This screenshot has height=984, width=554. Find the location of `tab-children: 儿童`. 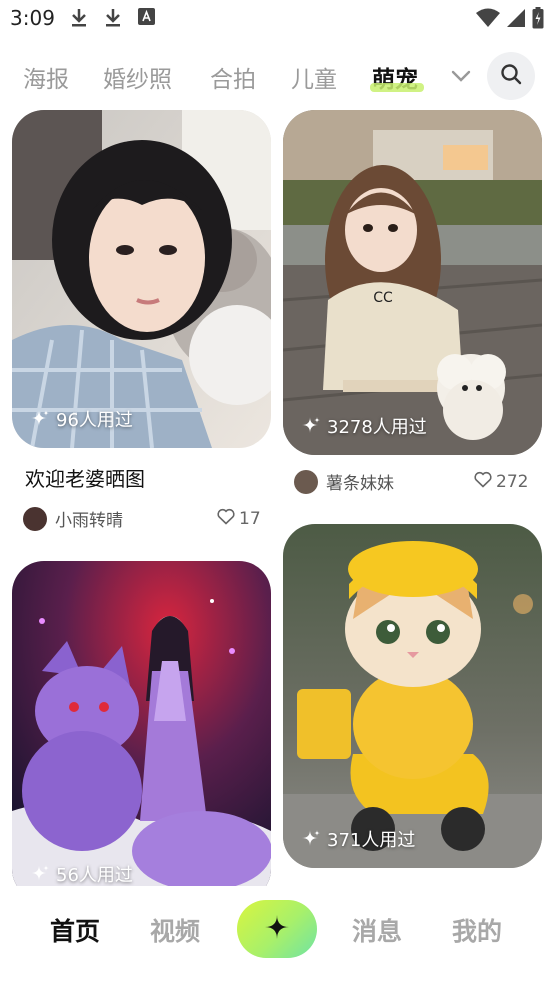

tab-children: 儿童 is located at coordinates (314, 77).